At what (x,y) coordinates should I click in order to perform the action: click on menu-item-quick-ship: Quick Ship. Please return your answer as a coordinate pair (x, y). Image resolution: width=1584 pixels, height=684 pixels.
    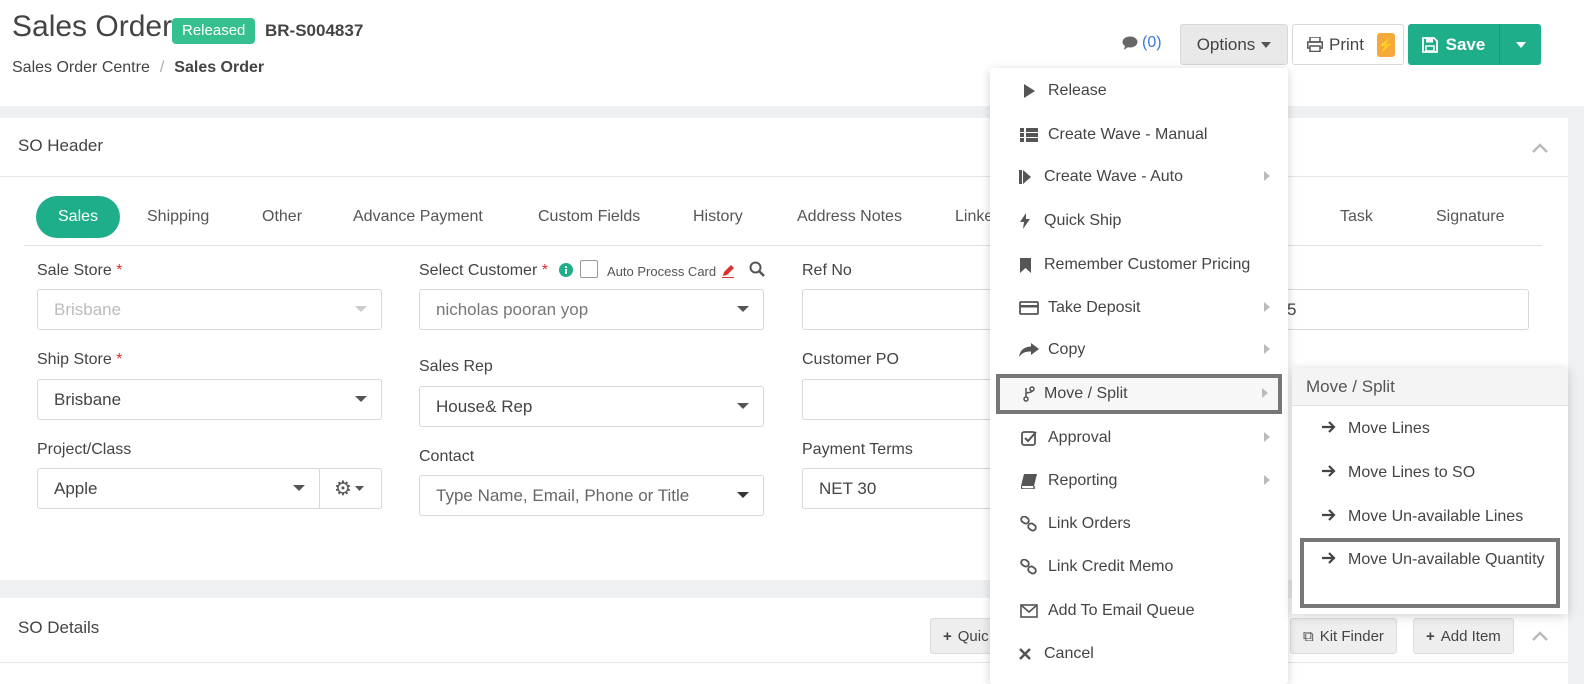
    Looking at the image, I should click on (1139, 221).